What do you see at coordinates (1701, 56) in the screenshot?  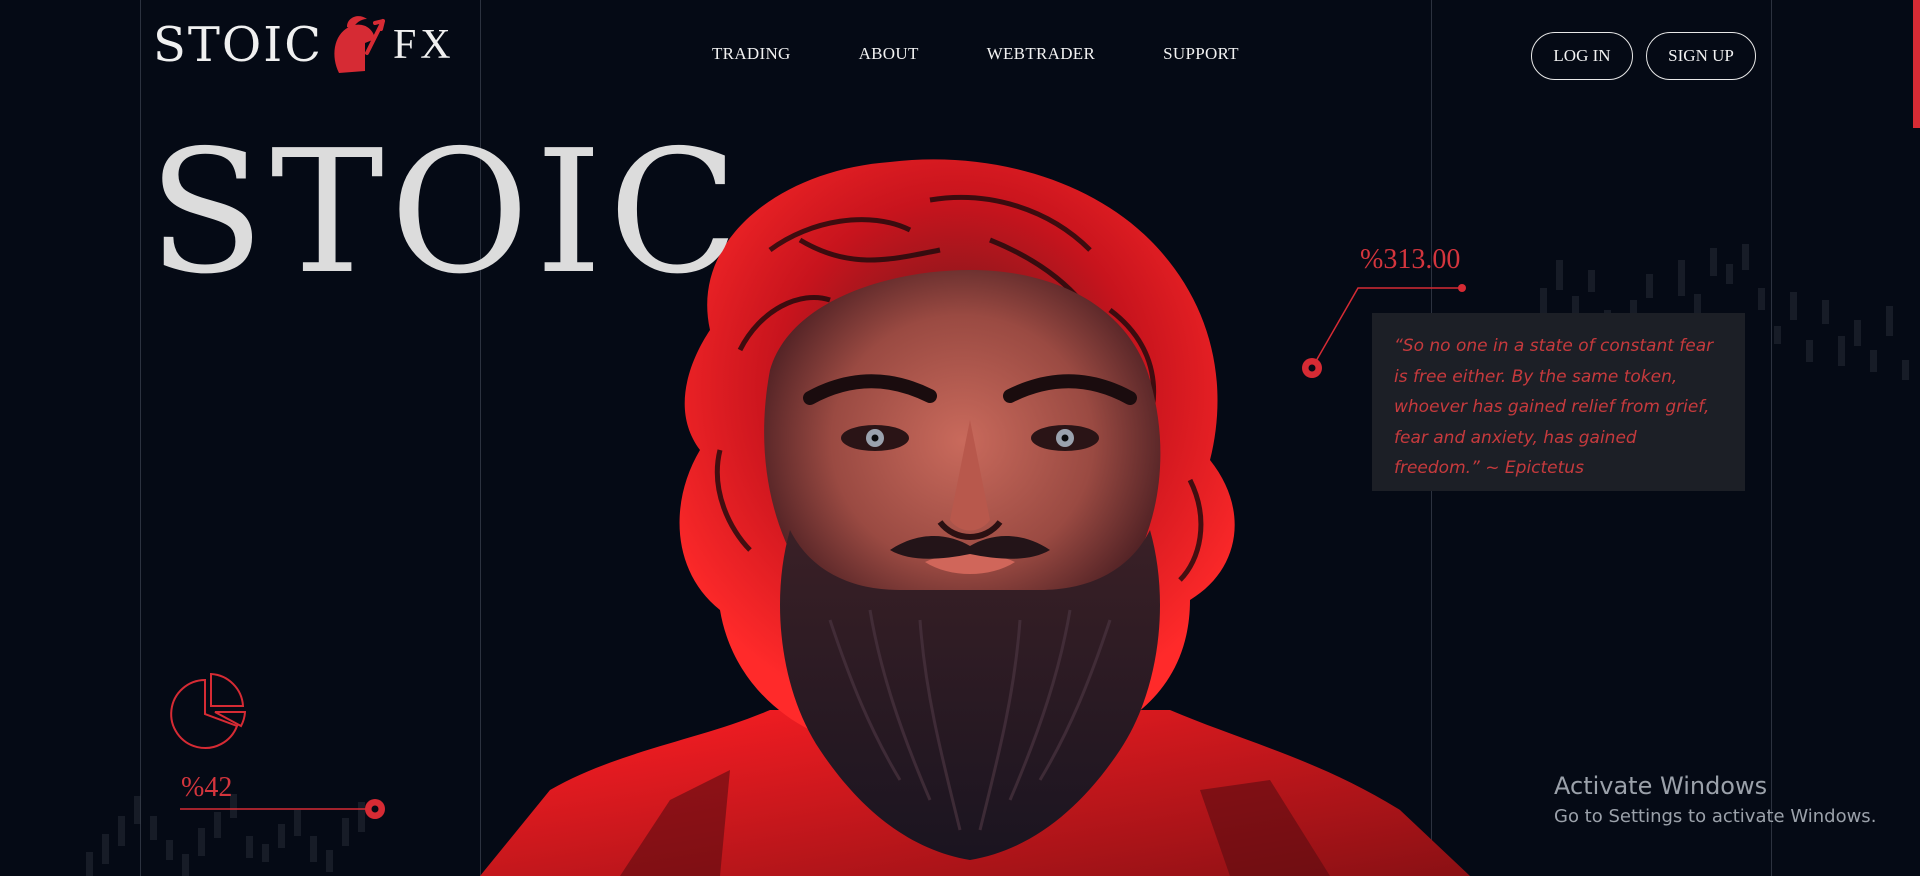 I see `signup-button: SIGN UP` at bounding box center [1701, 56].